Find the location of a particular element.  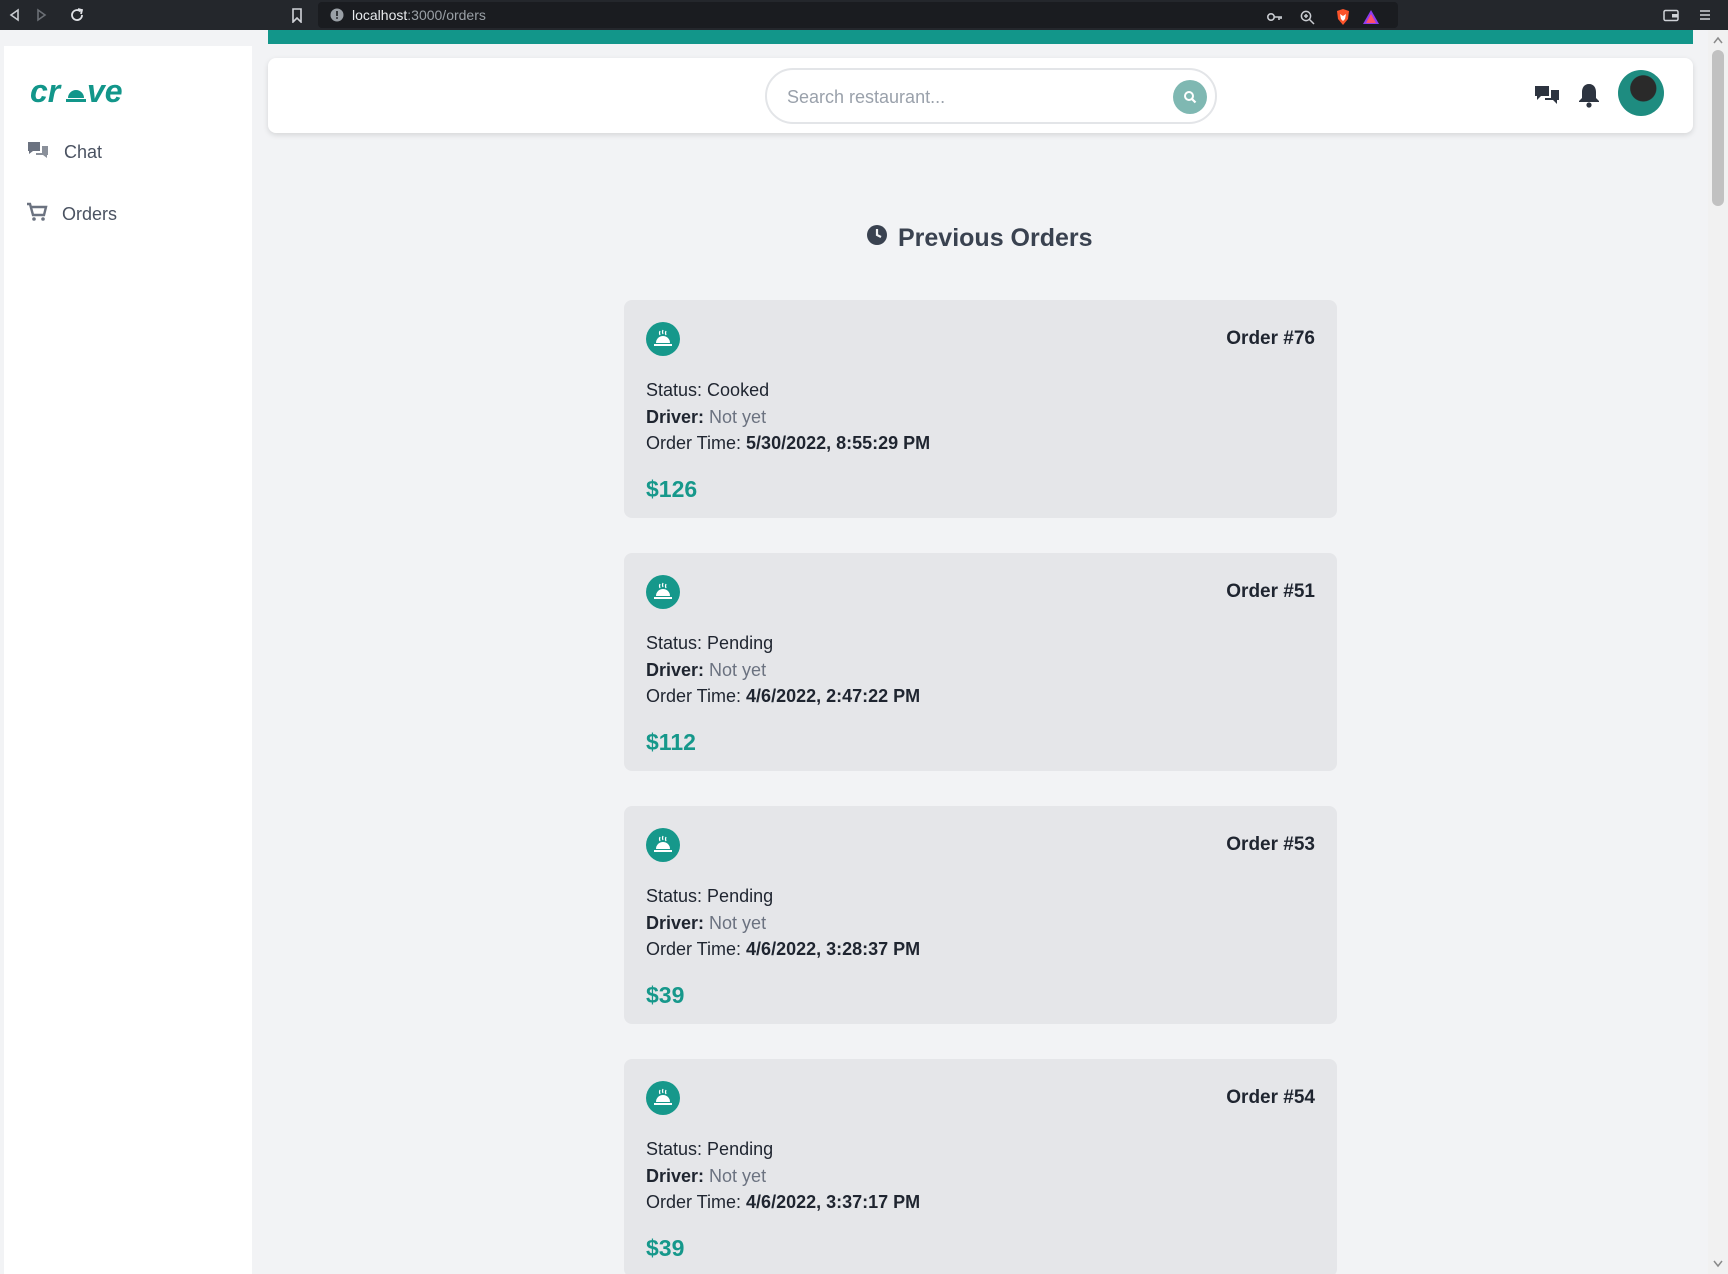

bookmark-icon is located at coordinates (297, 15).